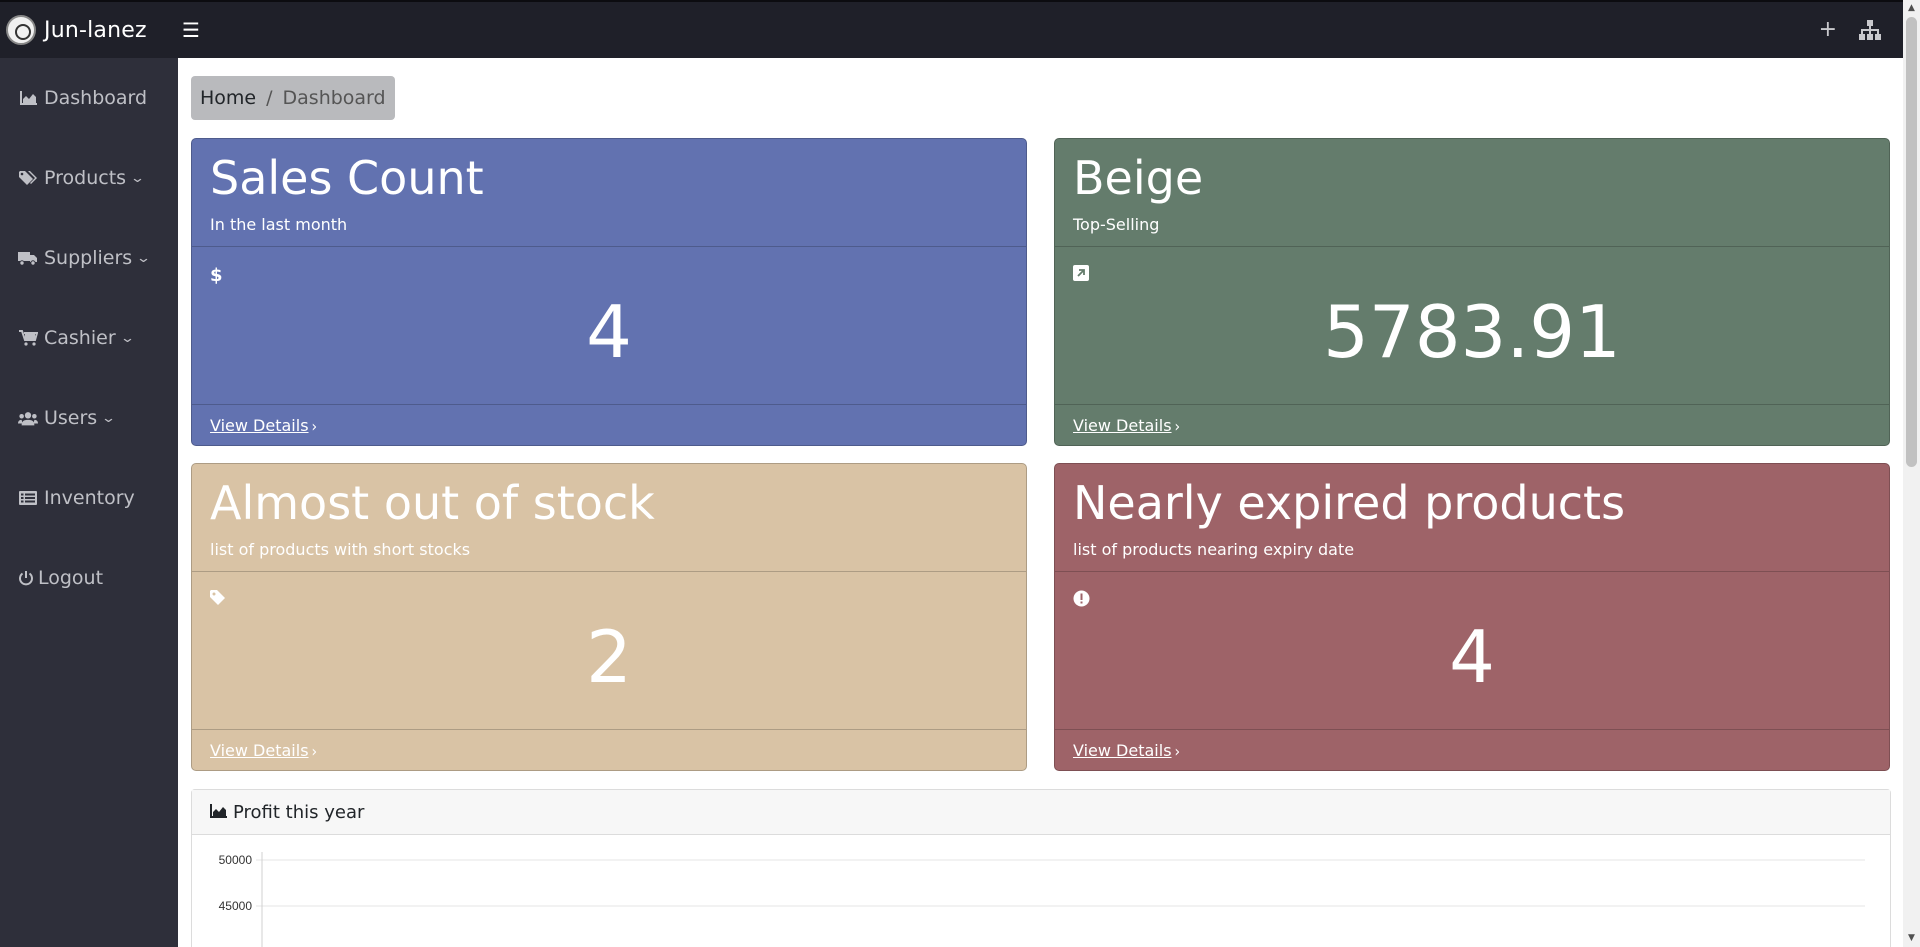  I want to click on breadcrumb-home: Home, so click(228, 98).